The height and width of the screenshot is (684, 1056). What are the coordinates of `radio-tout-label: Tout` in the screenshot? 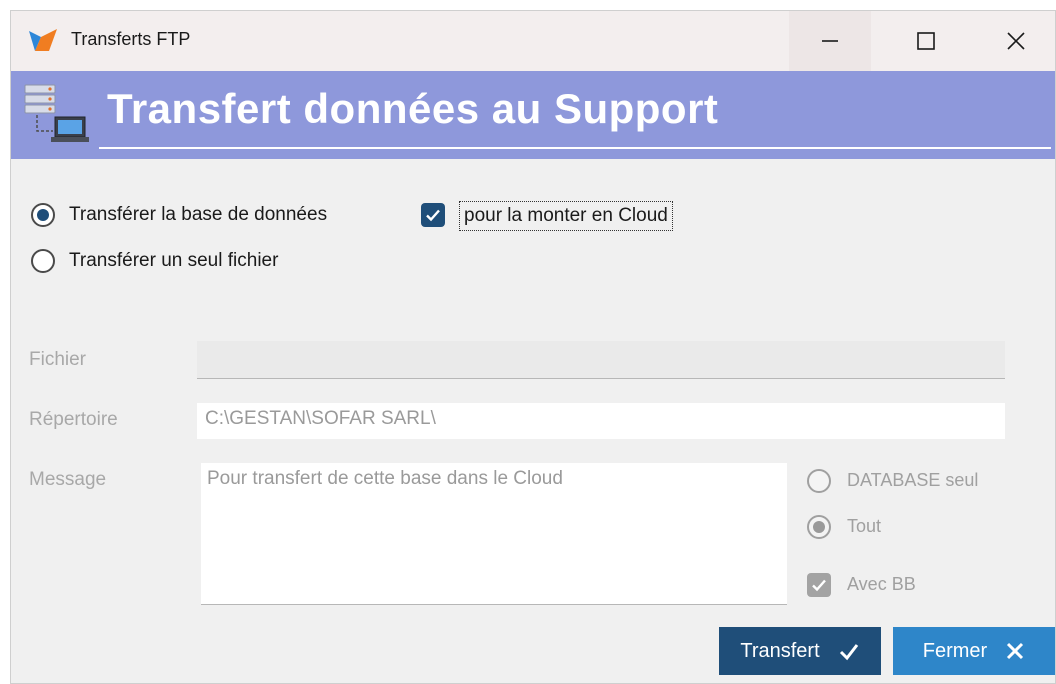 It's located at (864, 526).